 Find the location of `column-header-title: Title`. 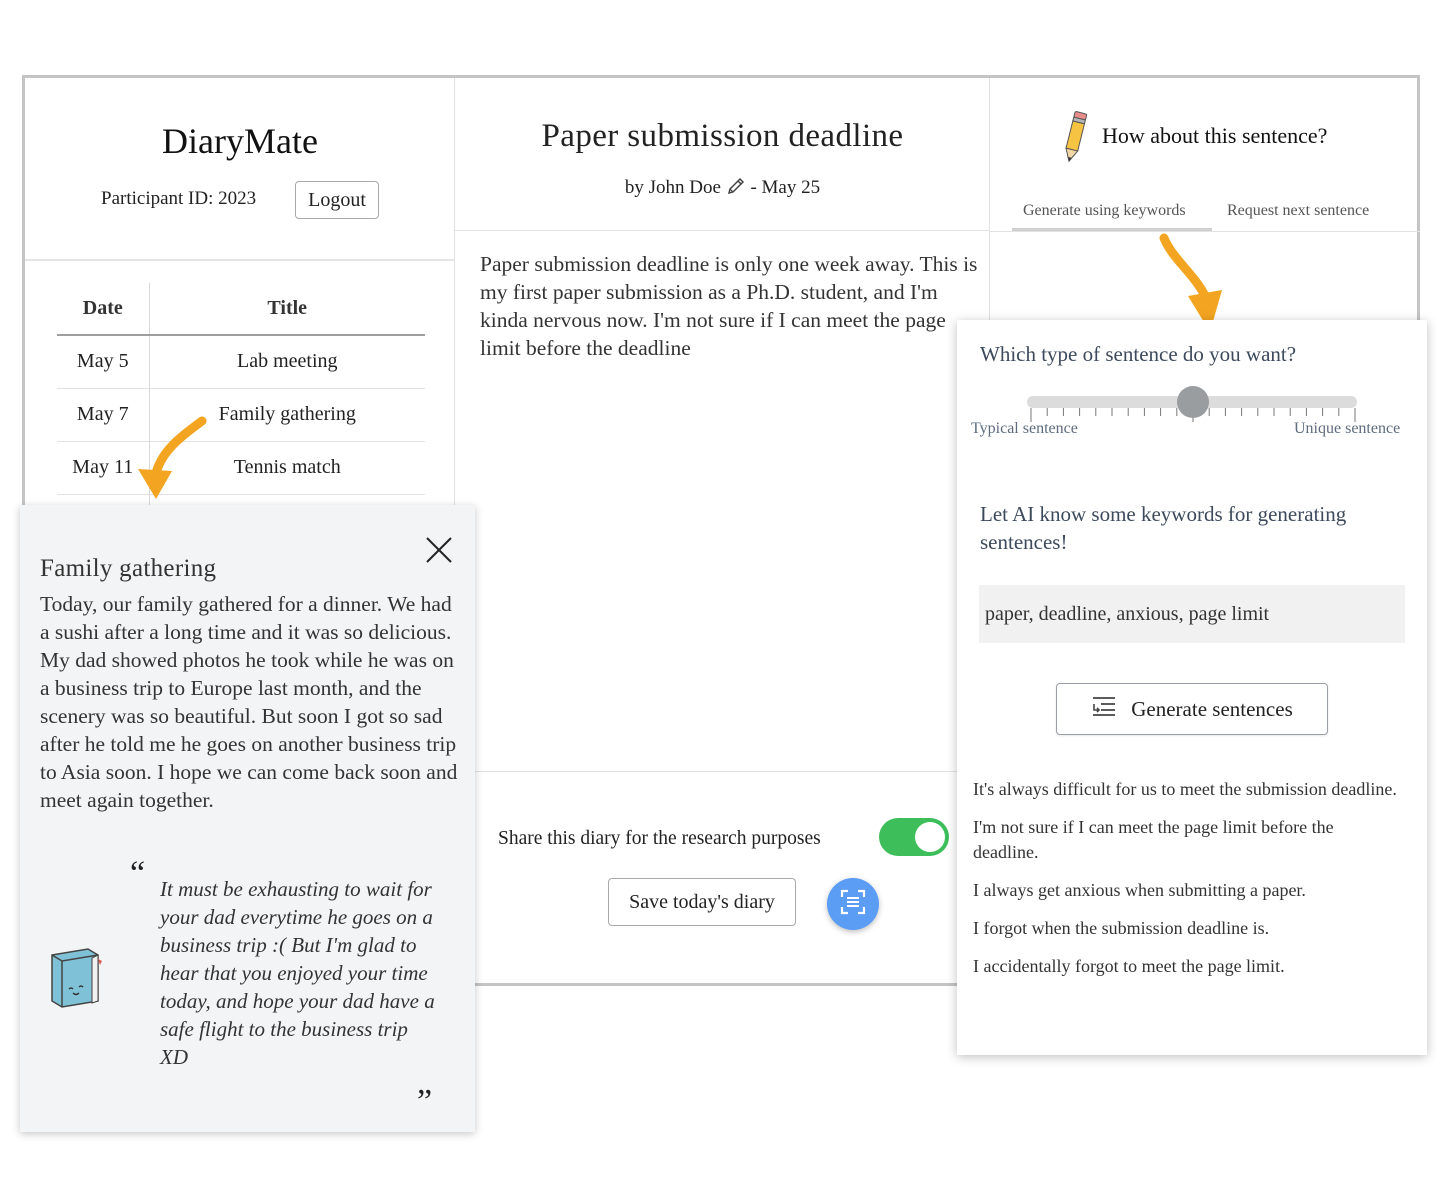

column-header-title: Title is located at coordinates (287, 309).